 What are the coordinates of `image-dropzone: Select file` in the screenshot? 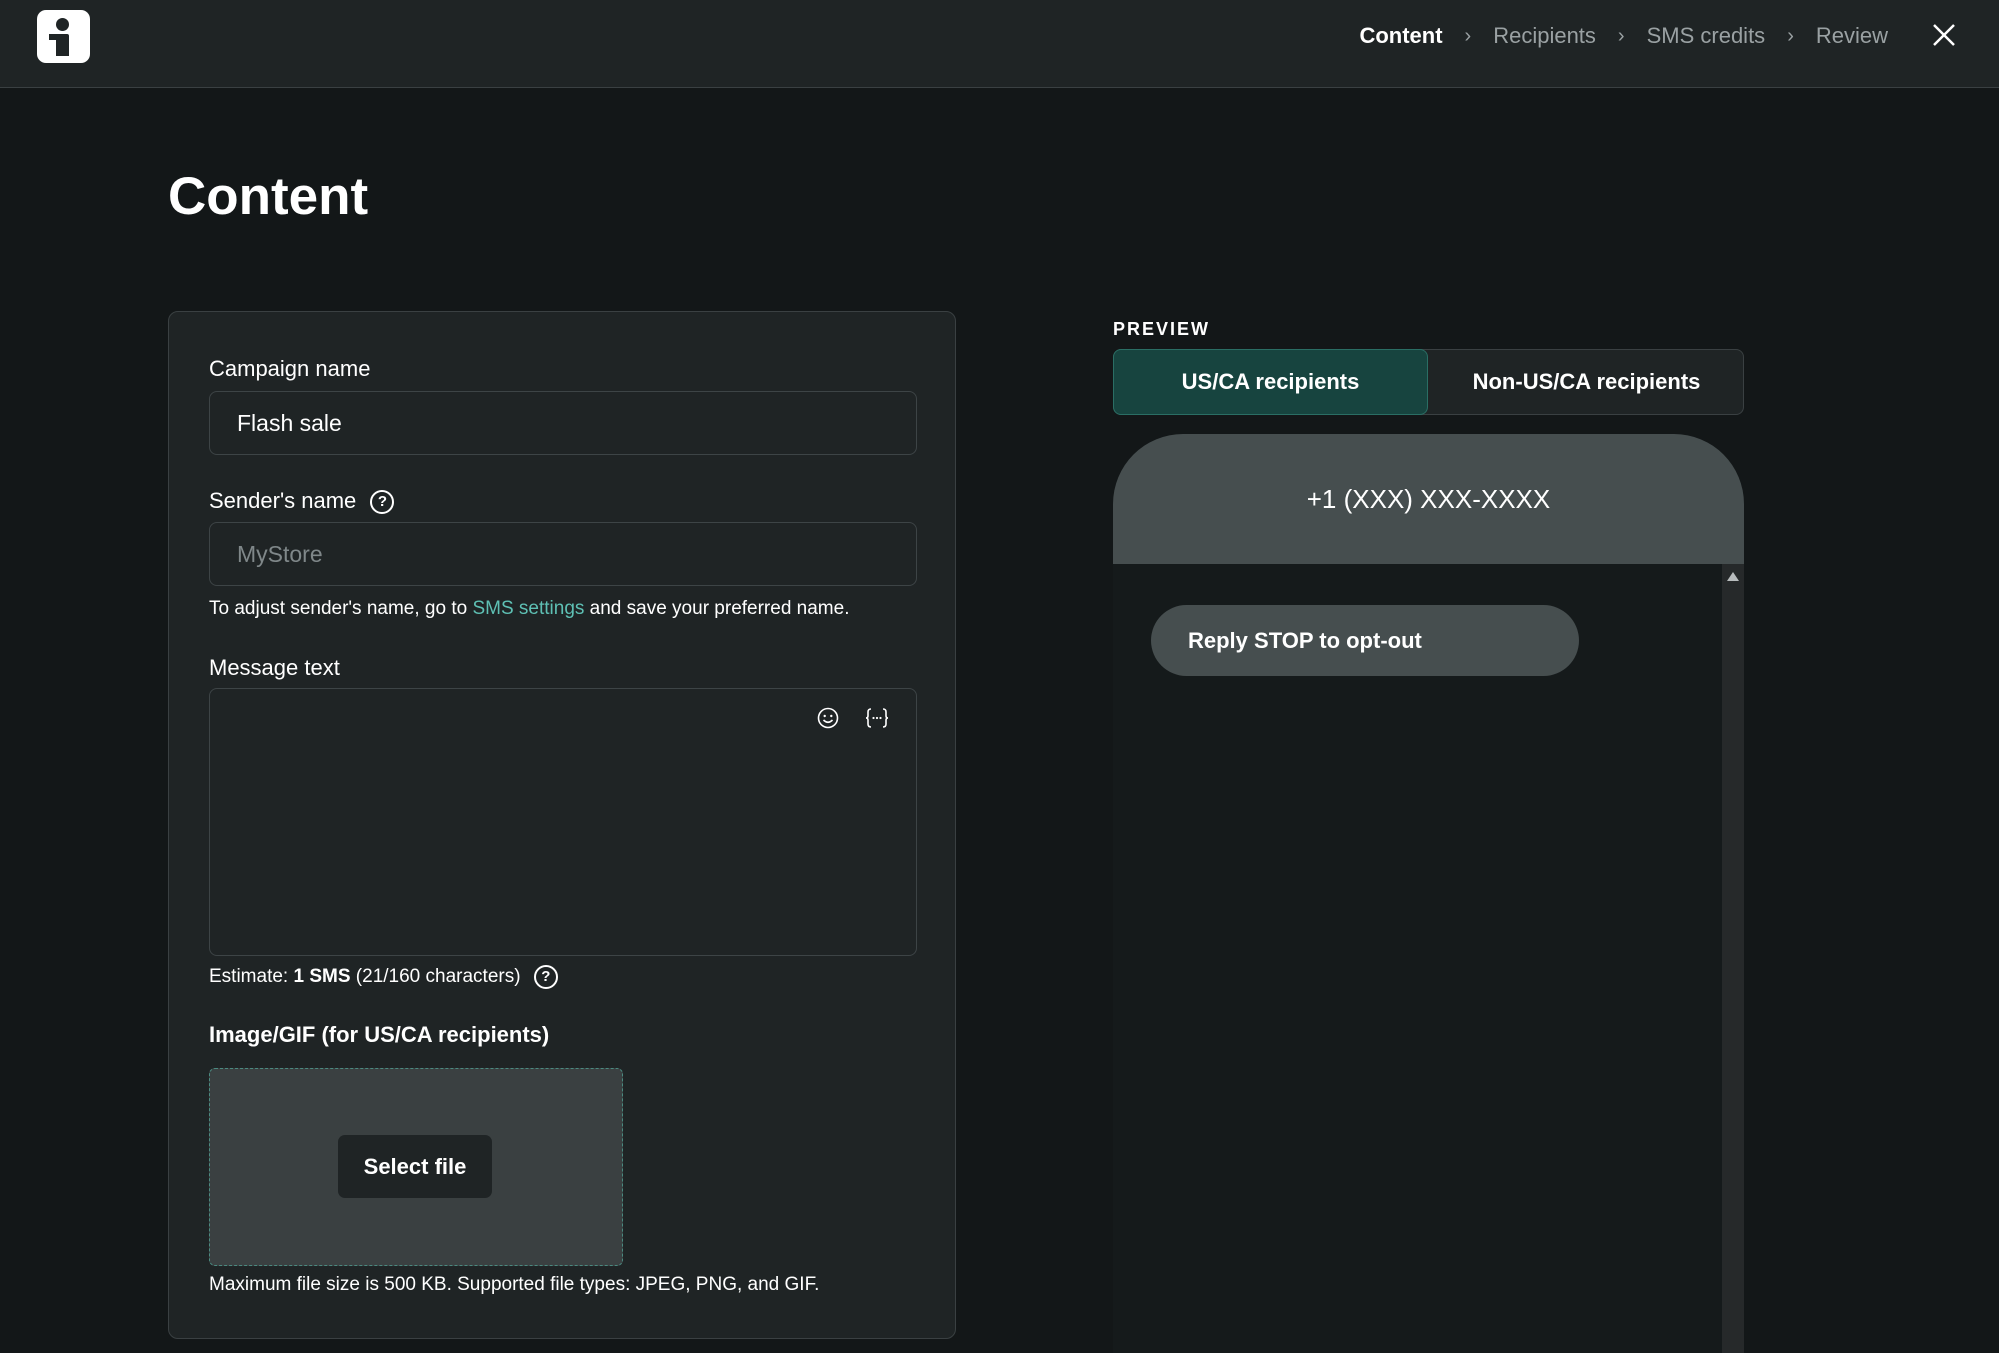 It's located at (416, 1167).